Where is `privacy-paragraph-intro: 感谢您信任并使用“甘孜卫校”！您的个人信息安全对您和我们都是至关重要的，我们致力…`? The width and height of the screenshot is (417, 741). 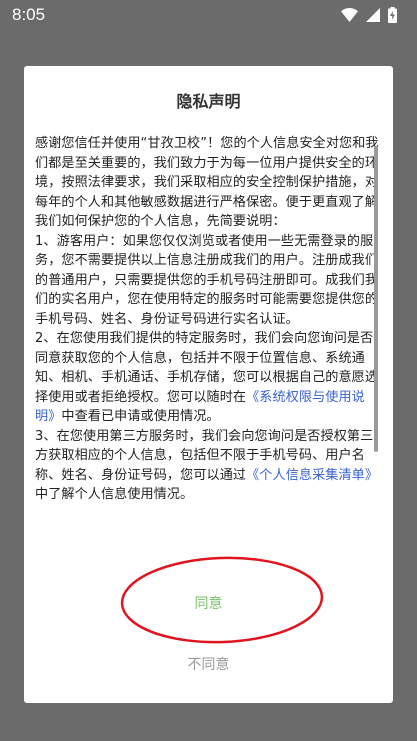 privacy-paragraph-intro: 感谢您信任并使用“甘孜卫校”！您的个人信息安全对您和我们都是至关重要的，我们致力… is located at coordinates (207, 182).